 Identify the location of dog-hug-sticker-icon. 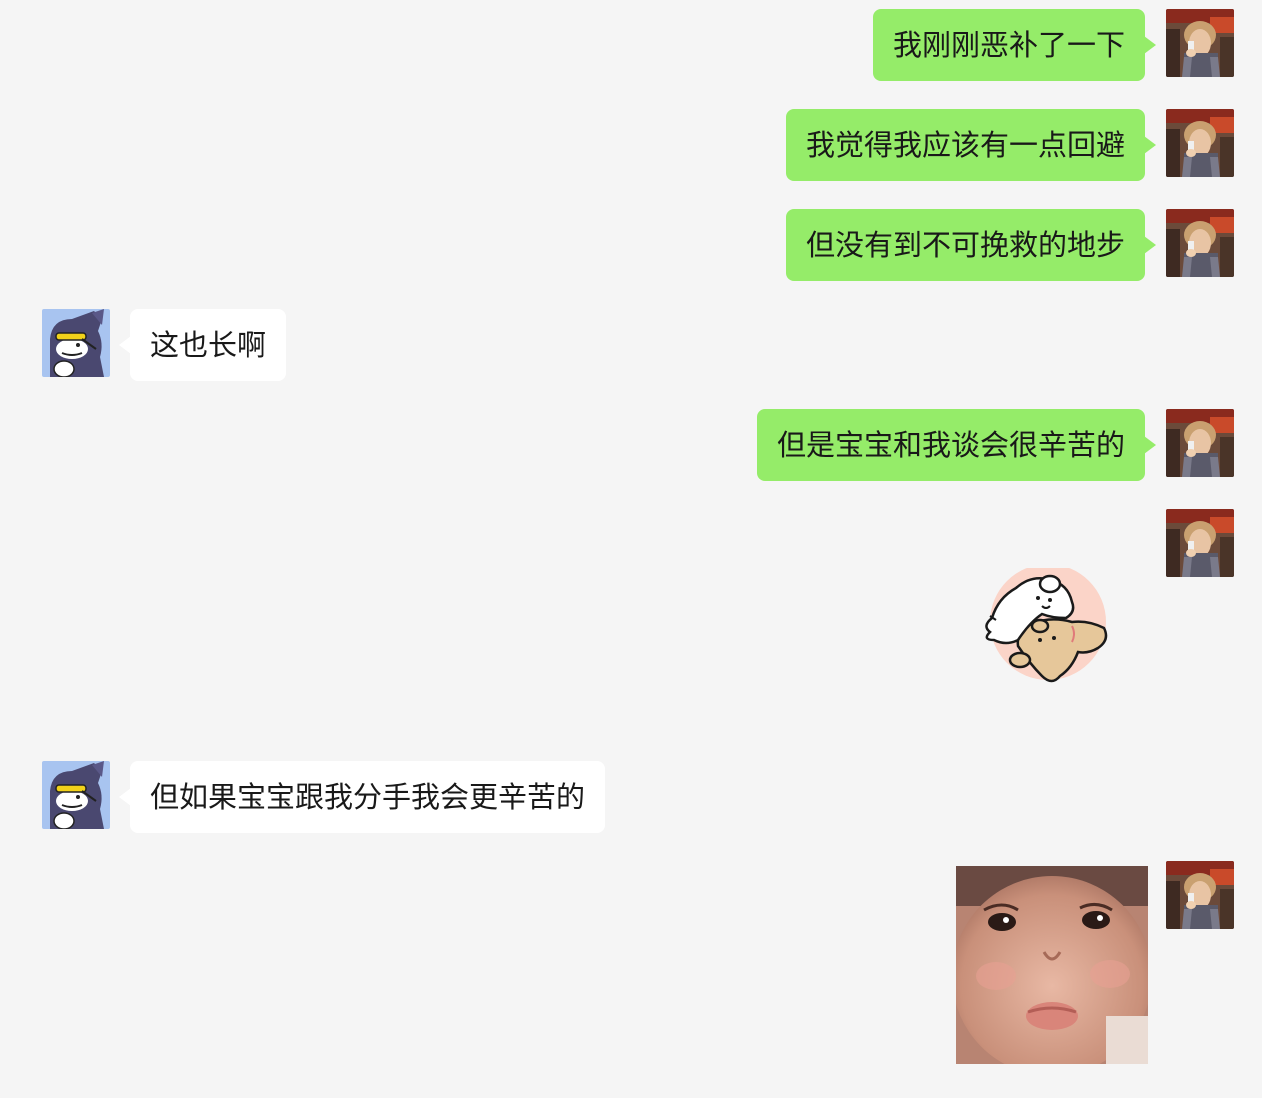
(1046, 625).